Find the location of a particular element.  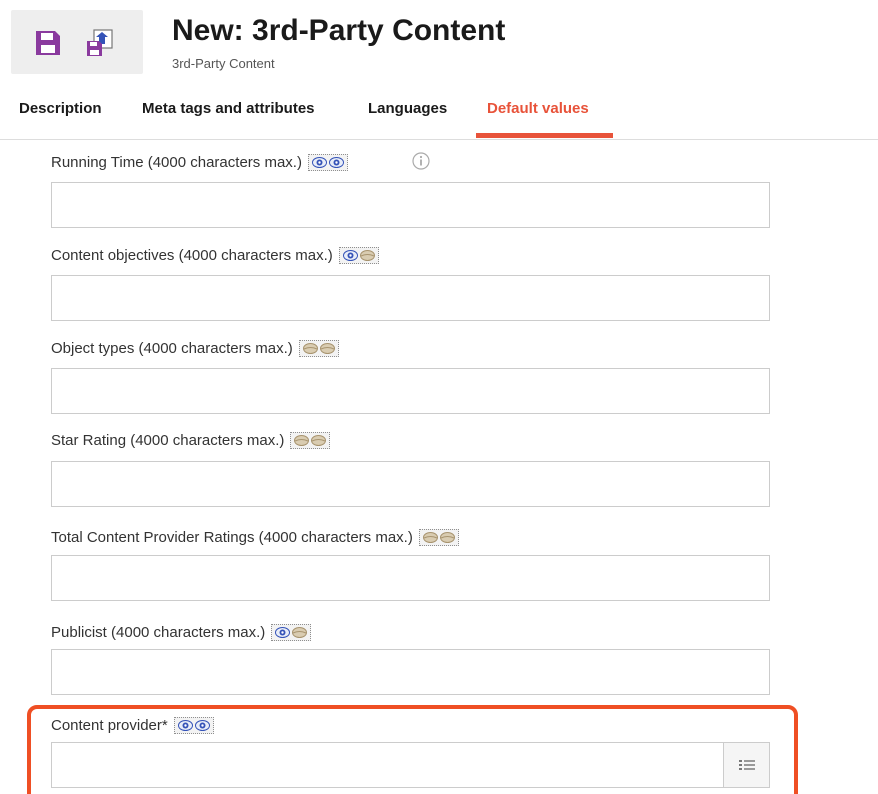

save-publish-icon is located at coordinates (100, 42).